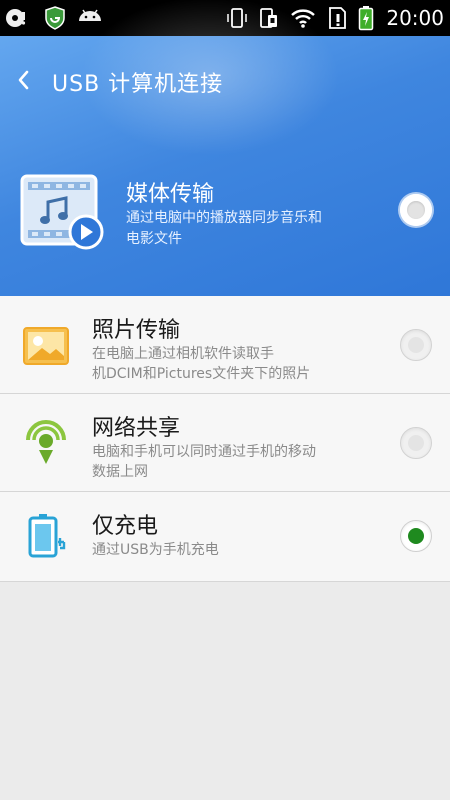  Describe the element at coordinates (136, 428) in the screenshot. I see `option-title: 网络共享` at that location.